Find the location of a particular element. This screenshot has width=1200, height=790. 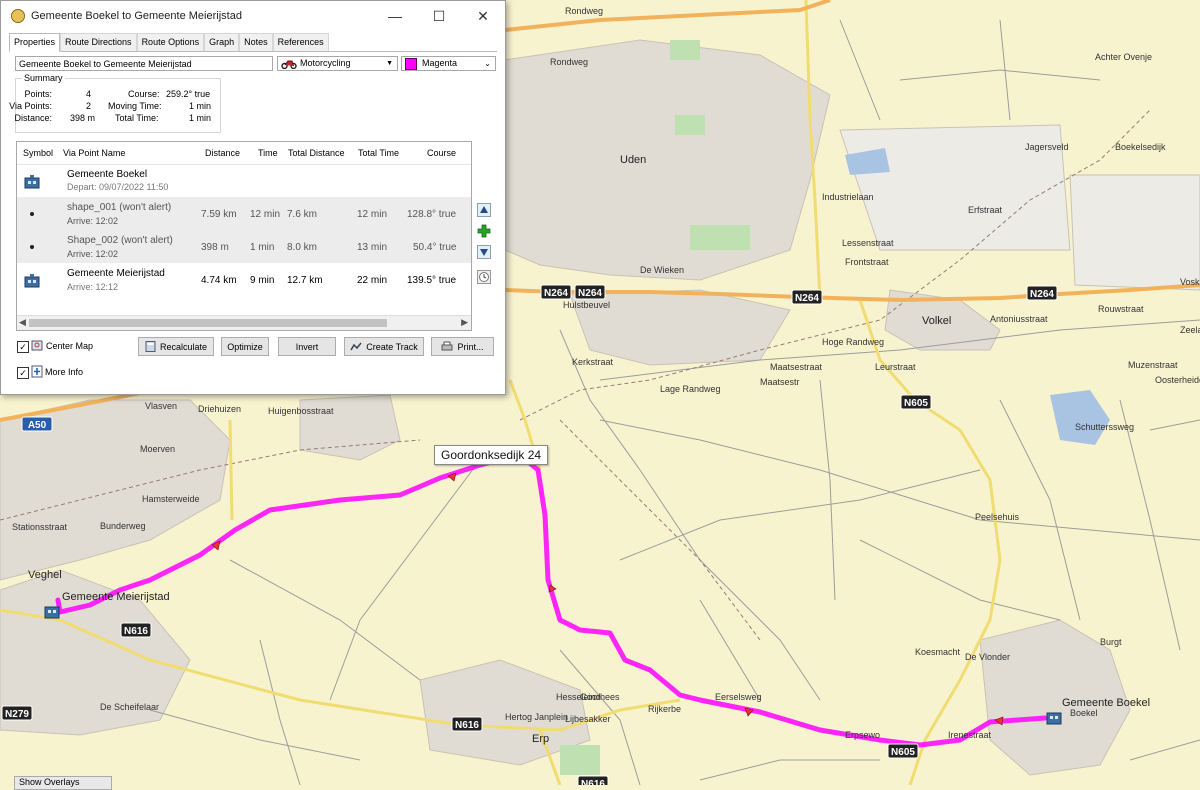

via-point-time: Arrive: 12:12 is located at coordinates (93, 287).